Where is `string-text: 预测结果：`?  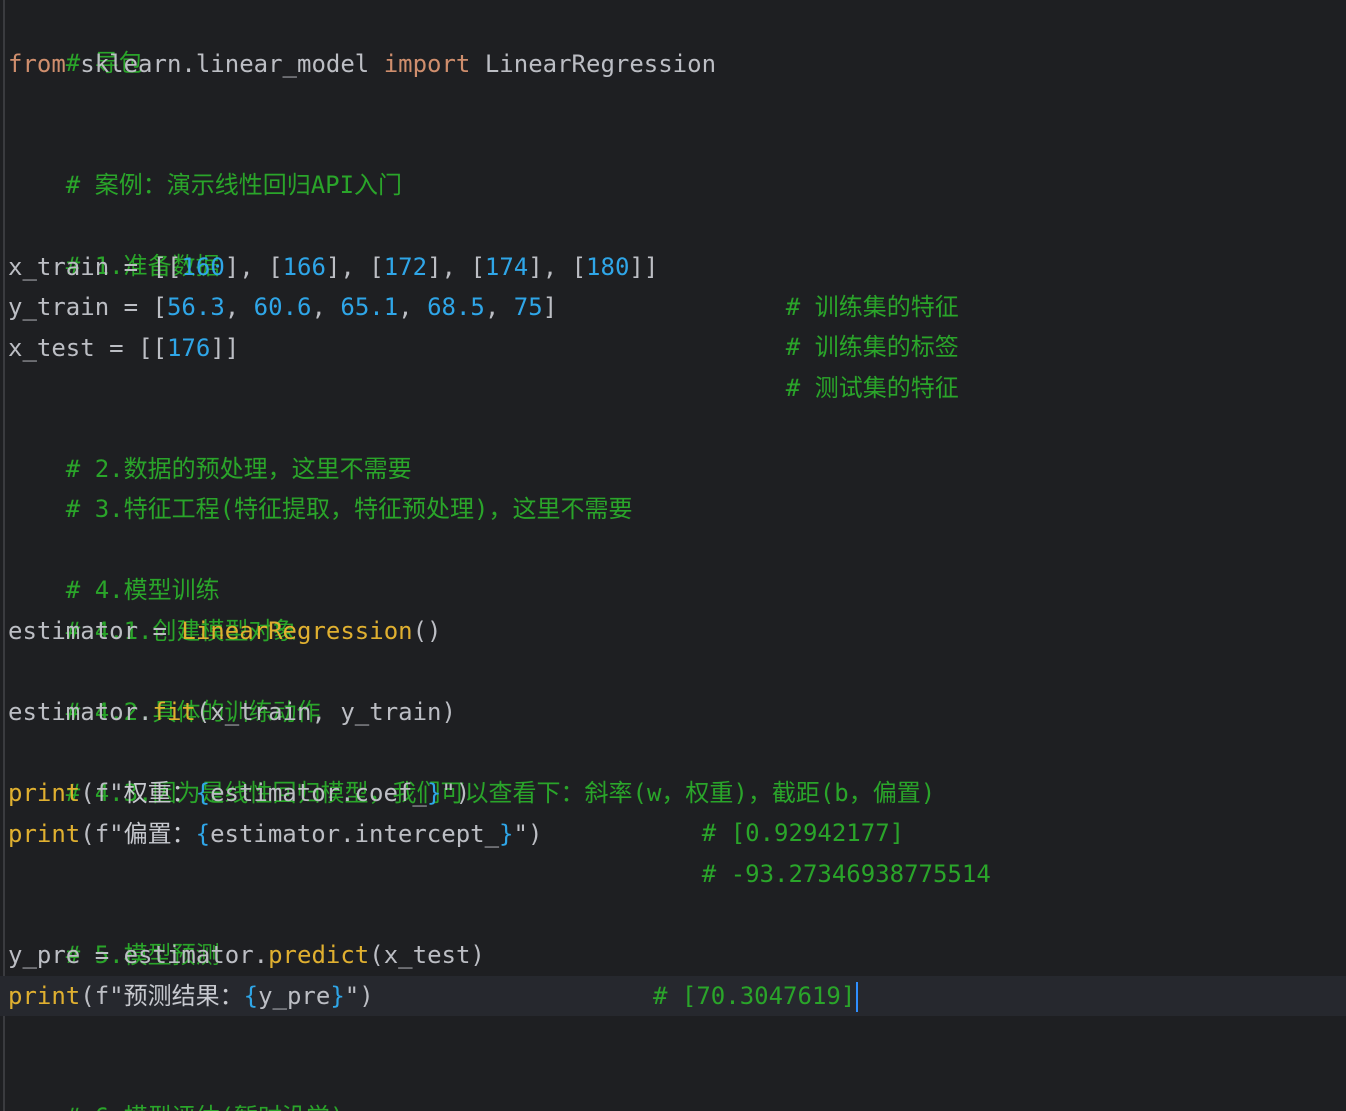 string-text: 预测结果： is located at coordinates (183, 996).